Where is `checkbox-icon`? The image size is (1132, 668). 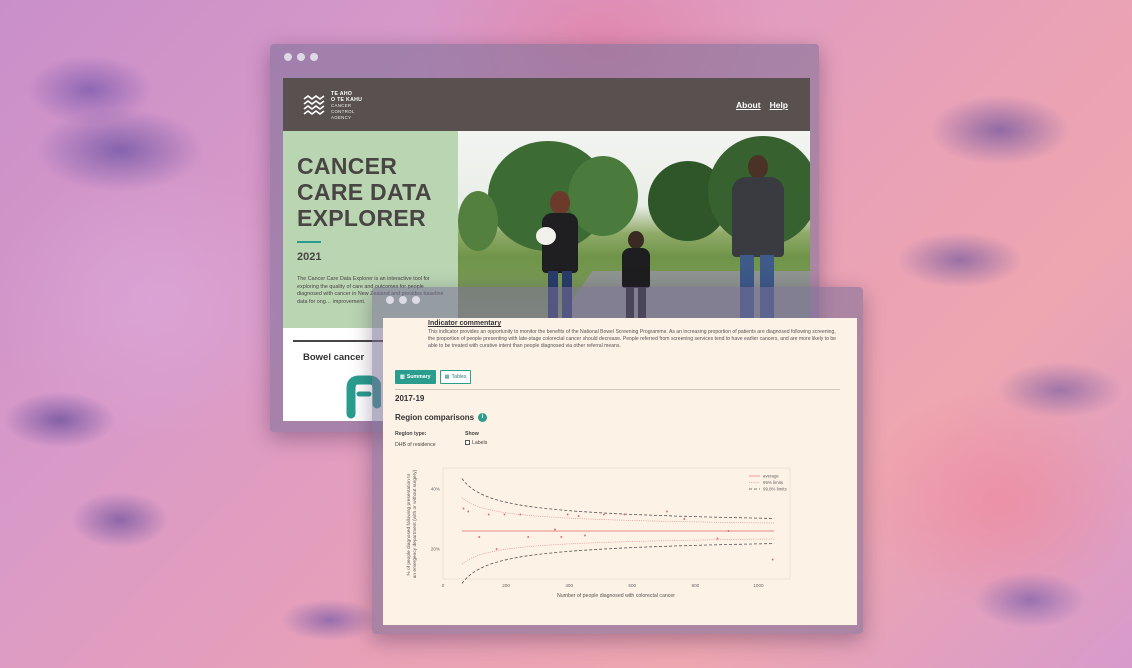
checkbox-icon is located at coordinates (467, 443).